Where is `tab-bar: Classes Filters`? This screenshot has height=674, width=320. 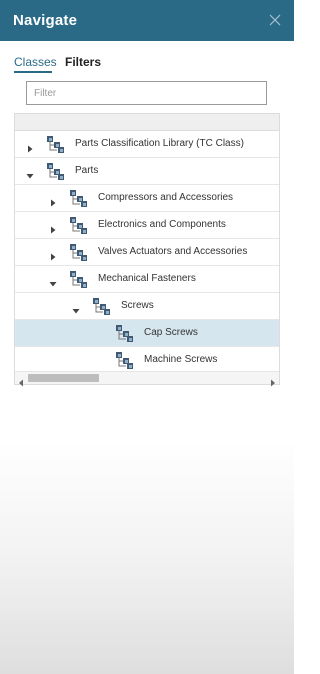
tab-bar: Classes Filters is located at coordinates (147, 57).